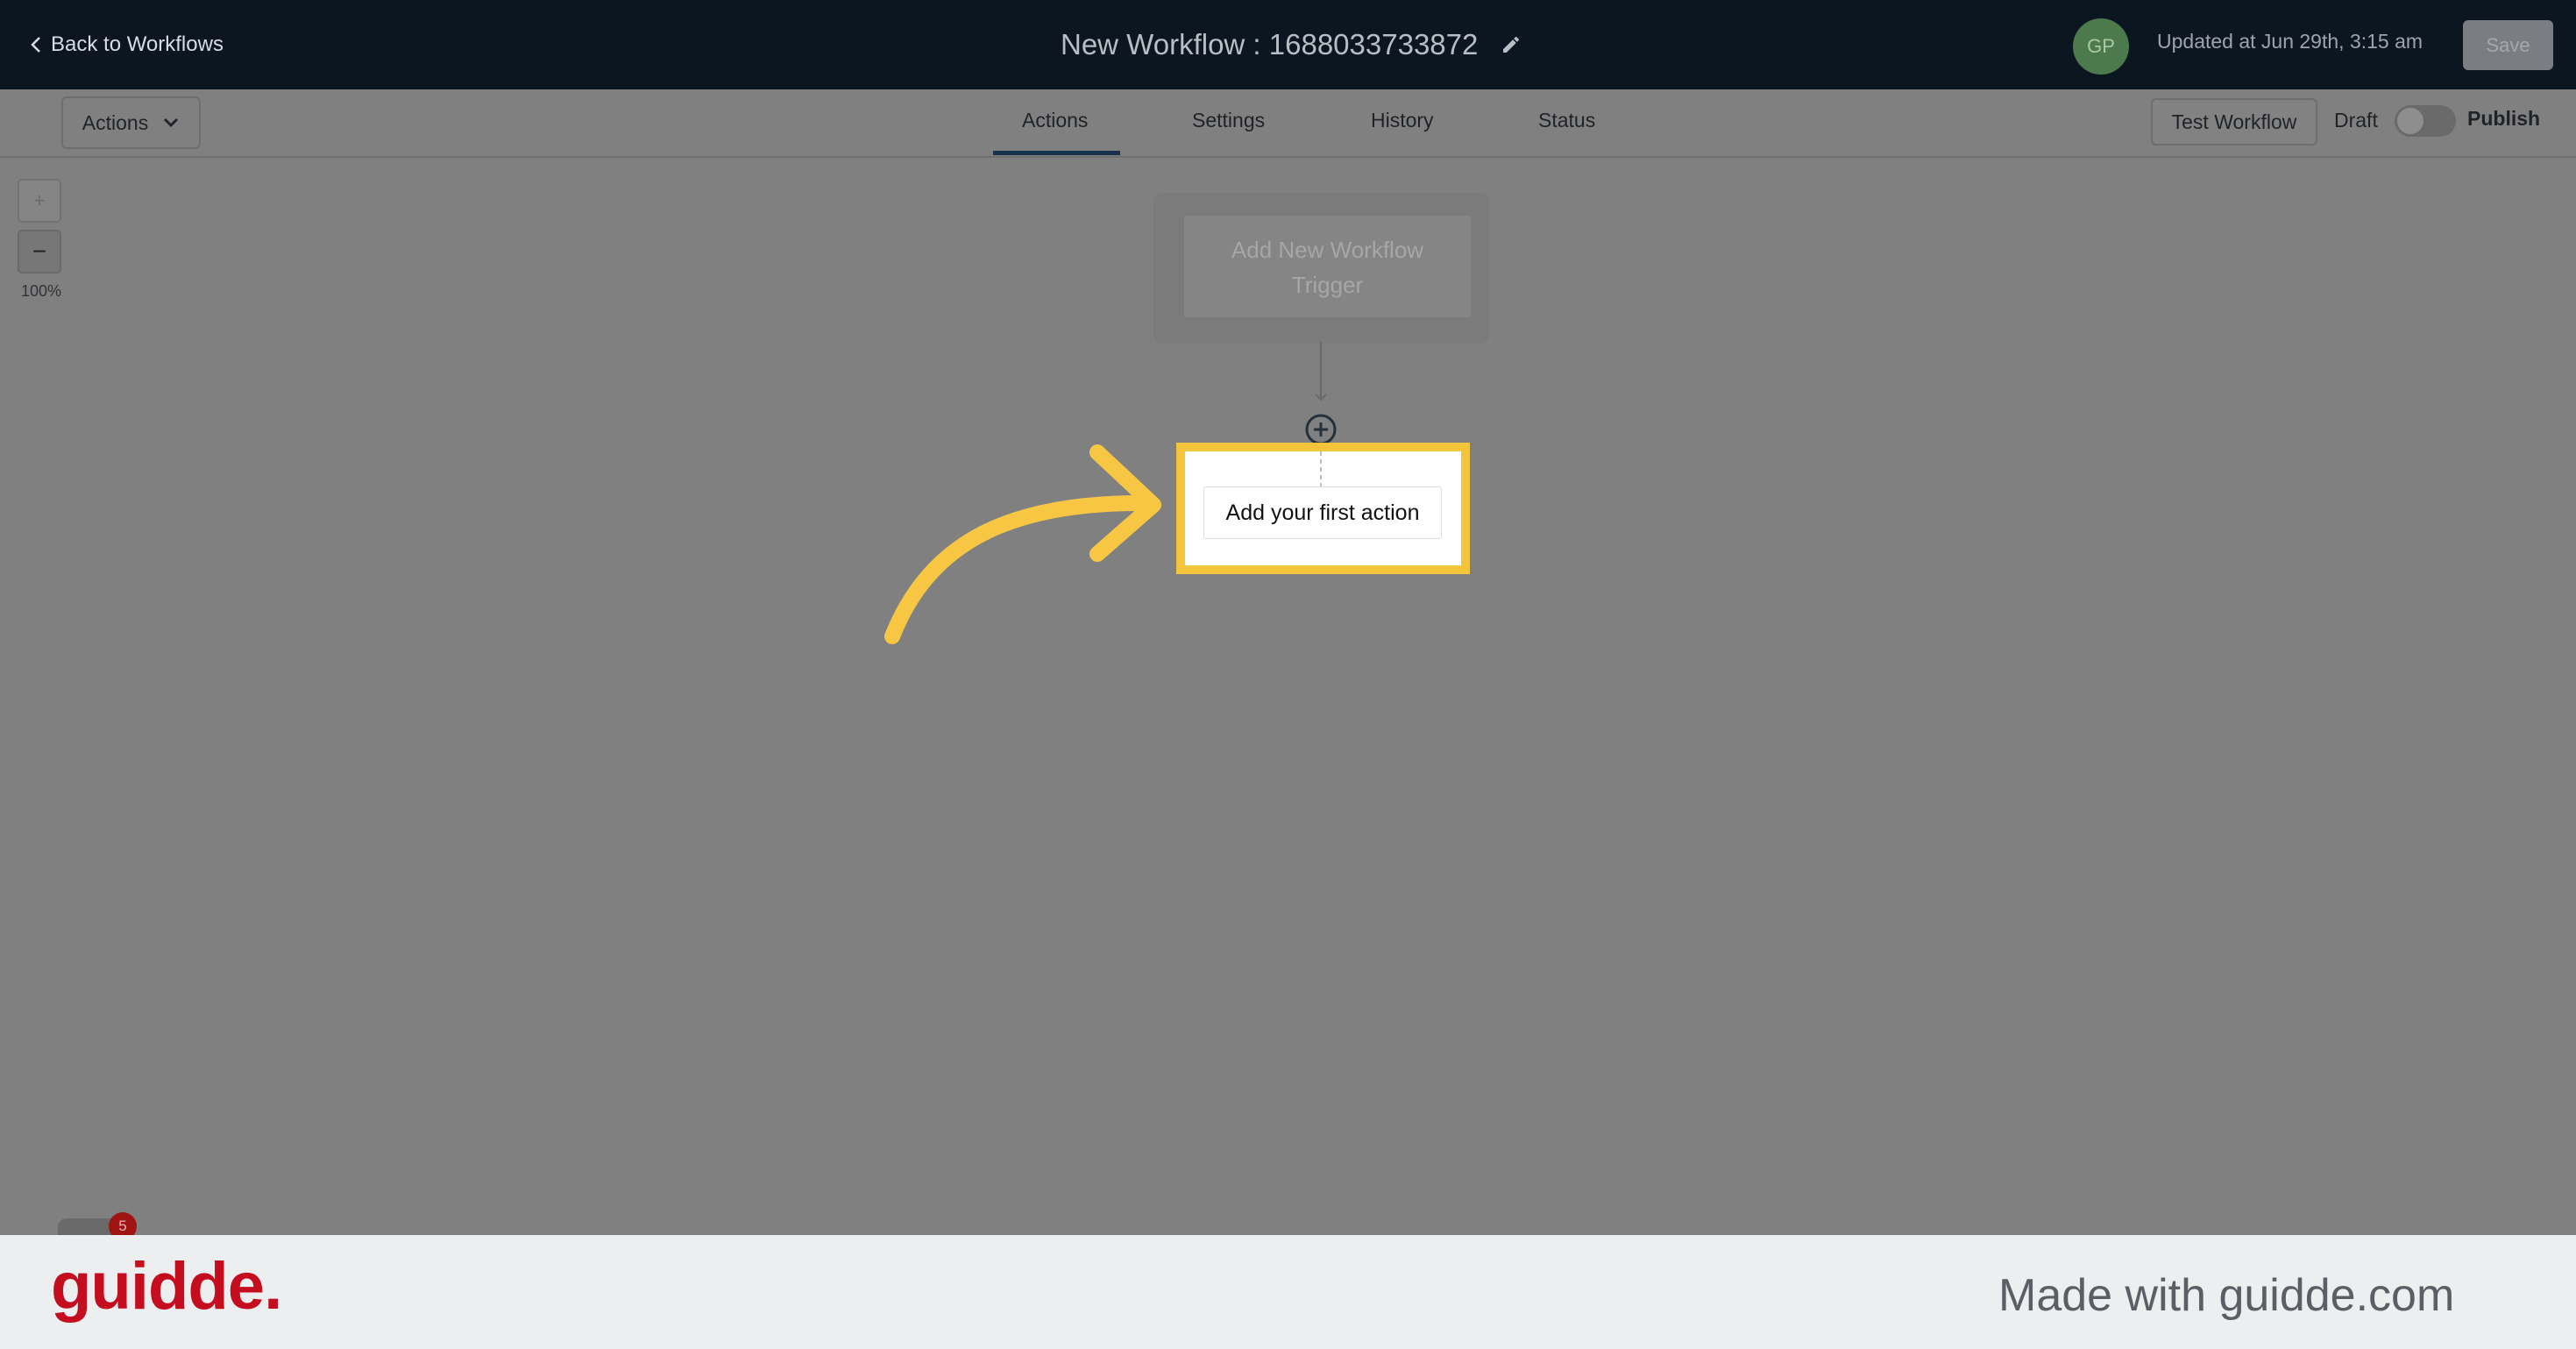 The height and width of the screenshot is (1349, 2576). What do you see at coordinates (1403, 120) in the screenshot?
I see `tab-history: History` at bounding box center [1403, 120].